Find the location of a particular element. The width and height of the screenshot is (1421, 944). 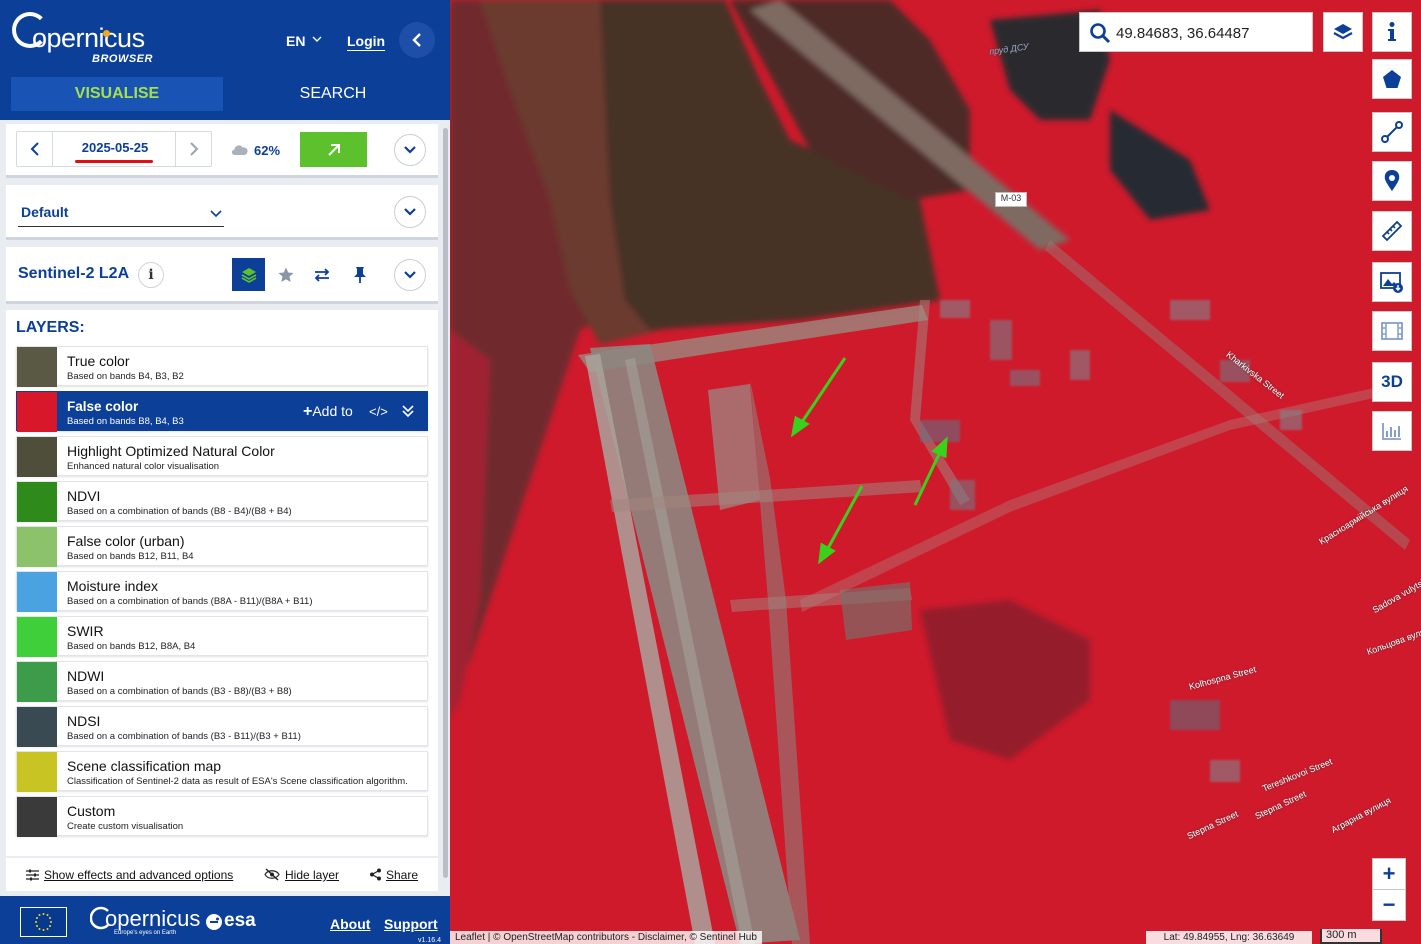

layer-description: Based on bands B4, B3, B2 is located at coordinates (125, 376).